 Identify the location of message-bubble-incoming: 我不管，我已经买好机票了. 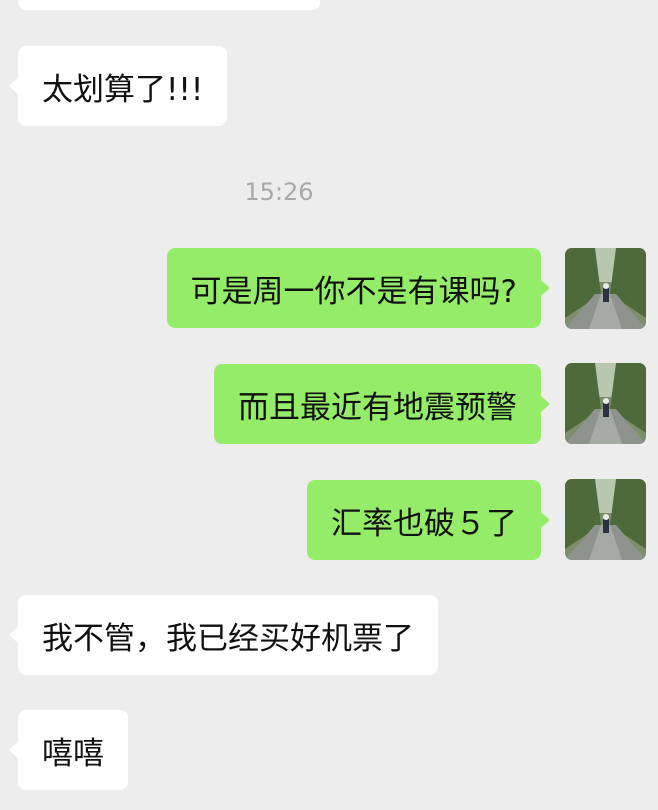
(223, 635).